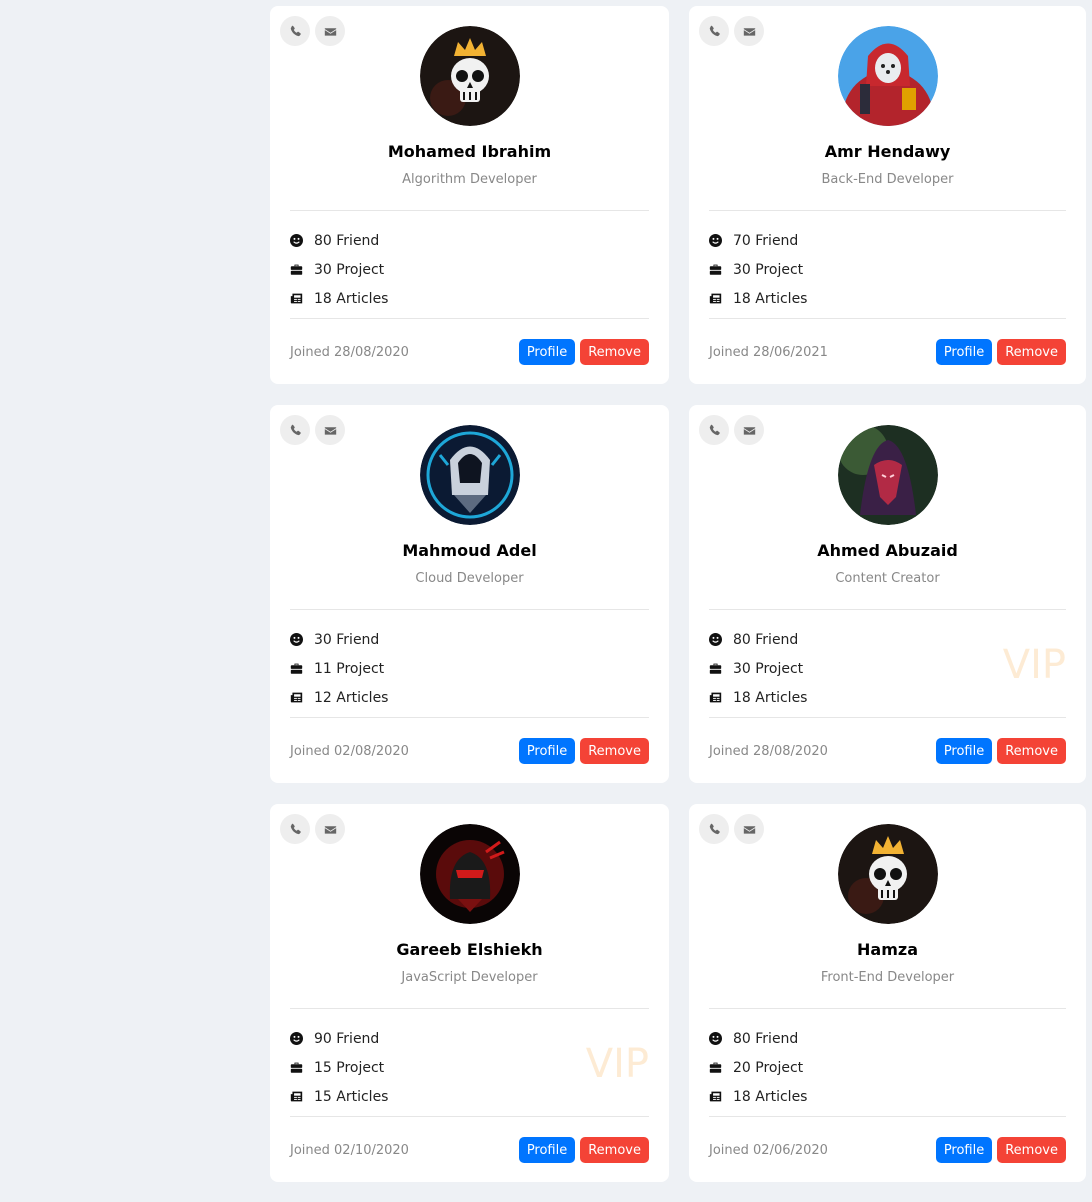 The height and width of the screenshot is (1202, 1092). Describe the element at coordinates (349, 668) in the screenshot. I see `projects-count-label: 11 Project` at that location.